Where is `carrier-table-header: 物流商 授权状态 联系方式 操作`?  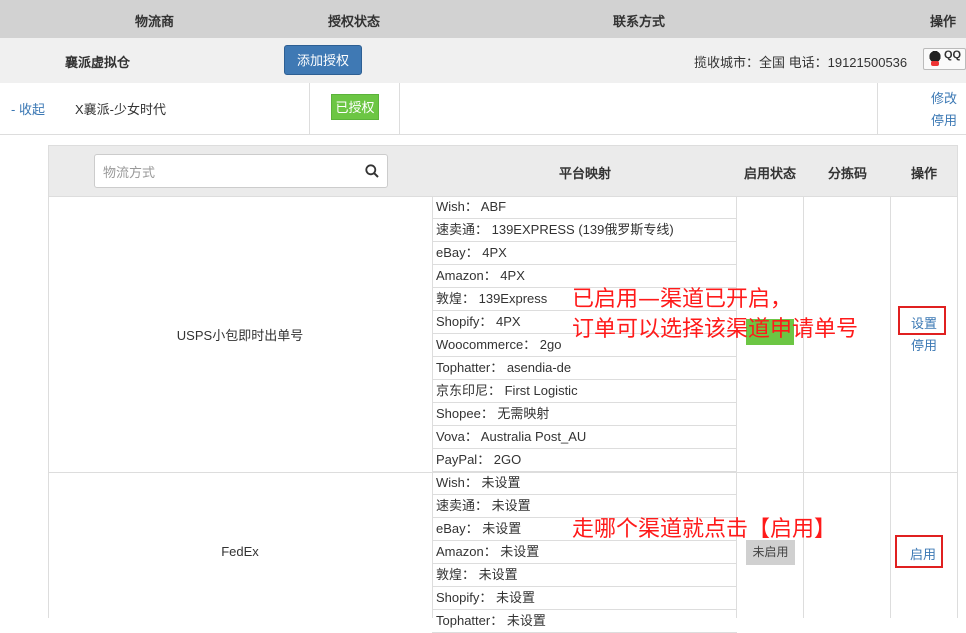
carrier-table-header: 物流商 授权状态 联系方式 操作 is located at coordinates (483, 19).